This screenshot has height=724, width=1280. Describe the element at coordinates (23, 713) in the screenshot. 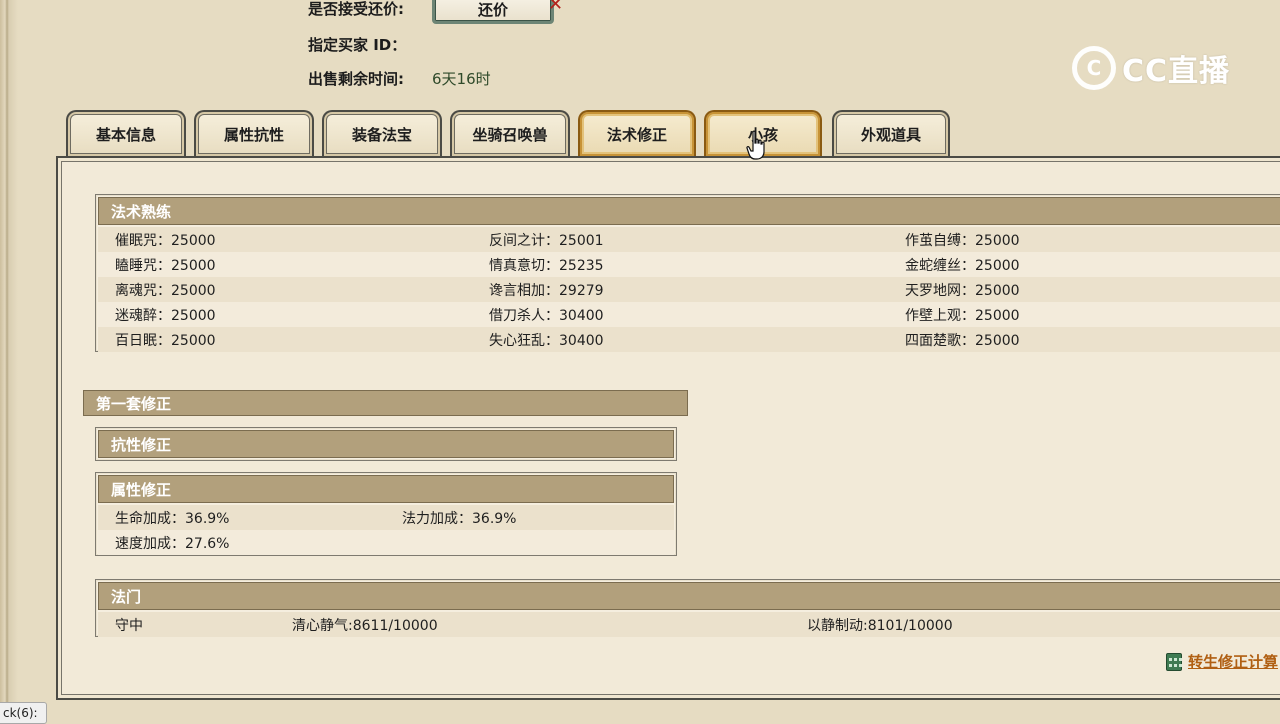

I see `status-tooltip: ck(6):` at that location.